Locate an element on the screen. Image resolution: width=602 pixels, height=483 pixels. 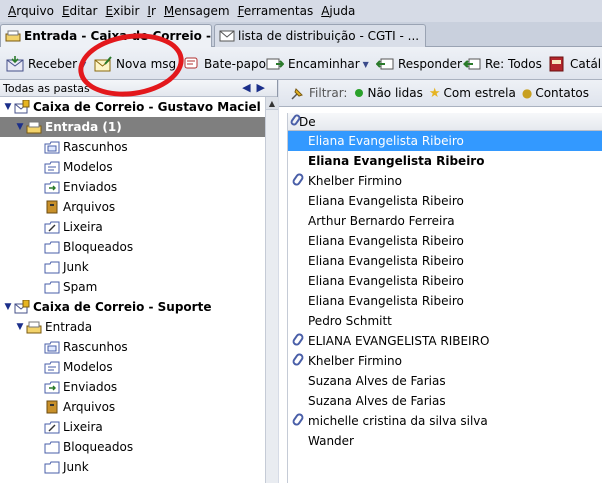
compose-icon is located at coordinates (103, 64).